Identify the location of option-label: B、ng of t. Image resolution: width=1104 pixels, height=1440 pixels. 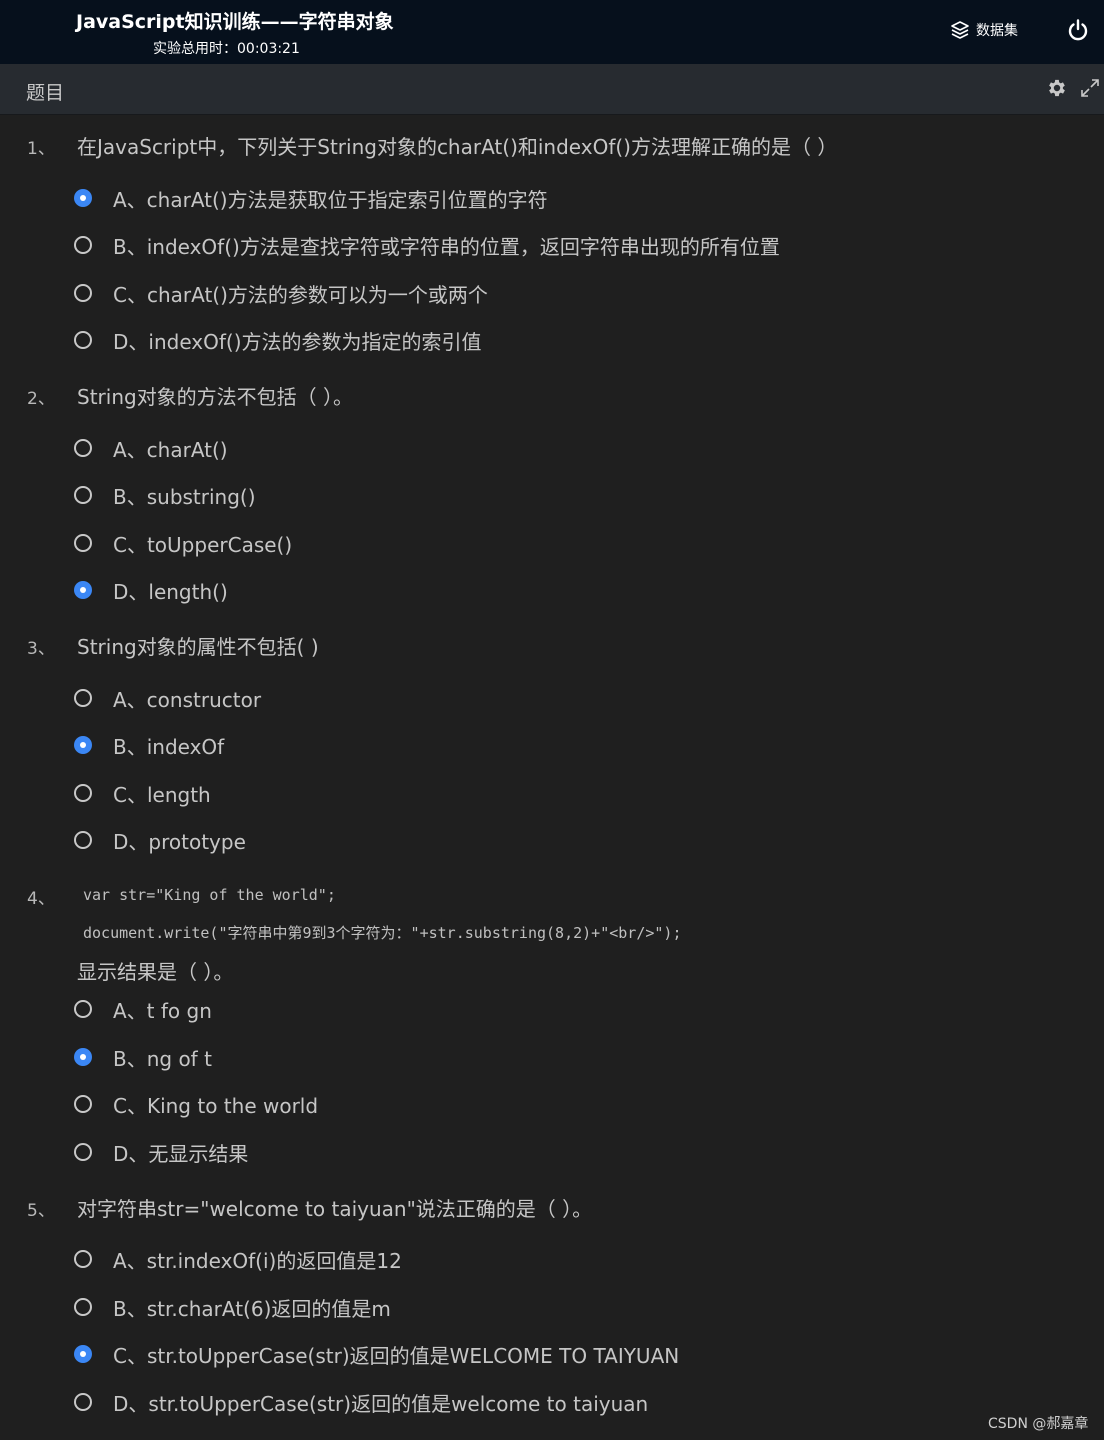
(162, 1058).